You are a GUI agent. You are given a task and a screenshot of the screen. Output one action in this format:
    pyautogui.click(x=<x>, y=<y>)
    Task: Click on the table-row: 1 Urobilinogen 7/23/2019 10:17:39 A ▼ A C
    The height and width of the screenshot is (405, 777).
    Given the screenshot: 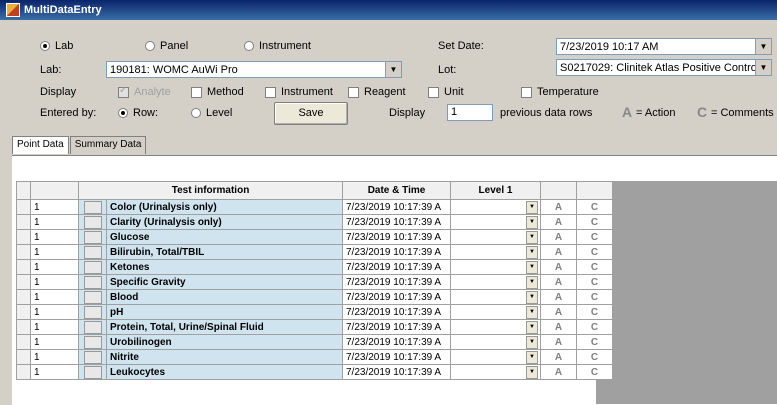 What is the action you would take?
    pyautogui.click(x=314, y=342)
    